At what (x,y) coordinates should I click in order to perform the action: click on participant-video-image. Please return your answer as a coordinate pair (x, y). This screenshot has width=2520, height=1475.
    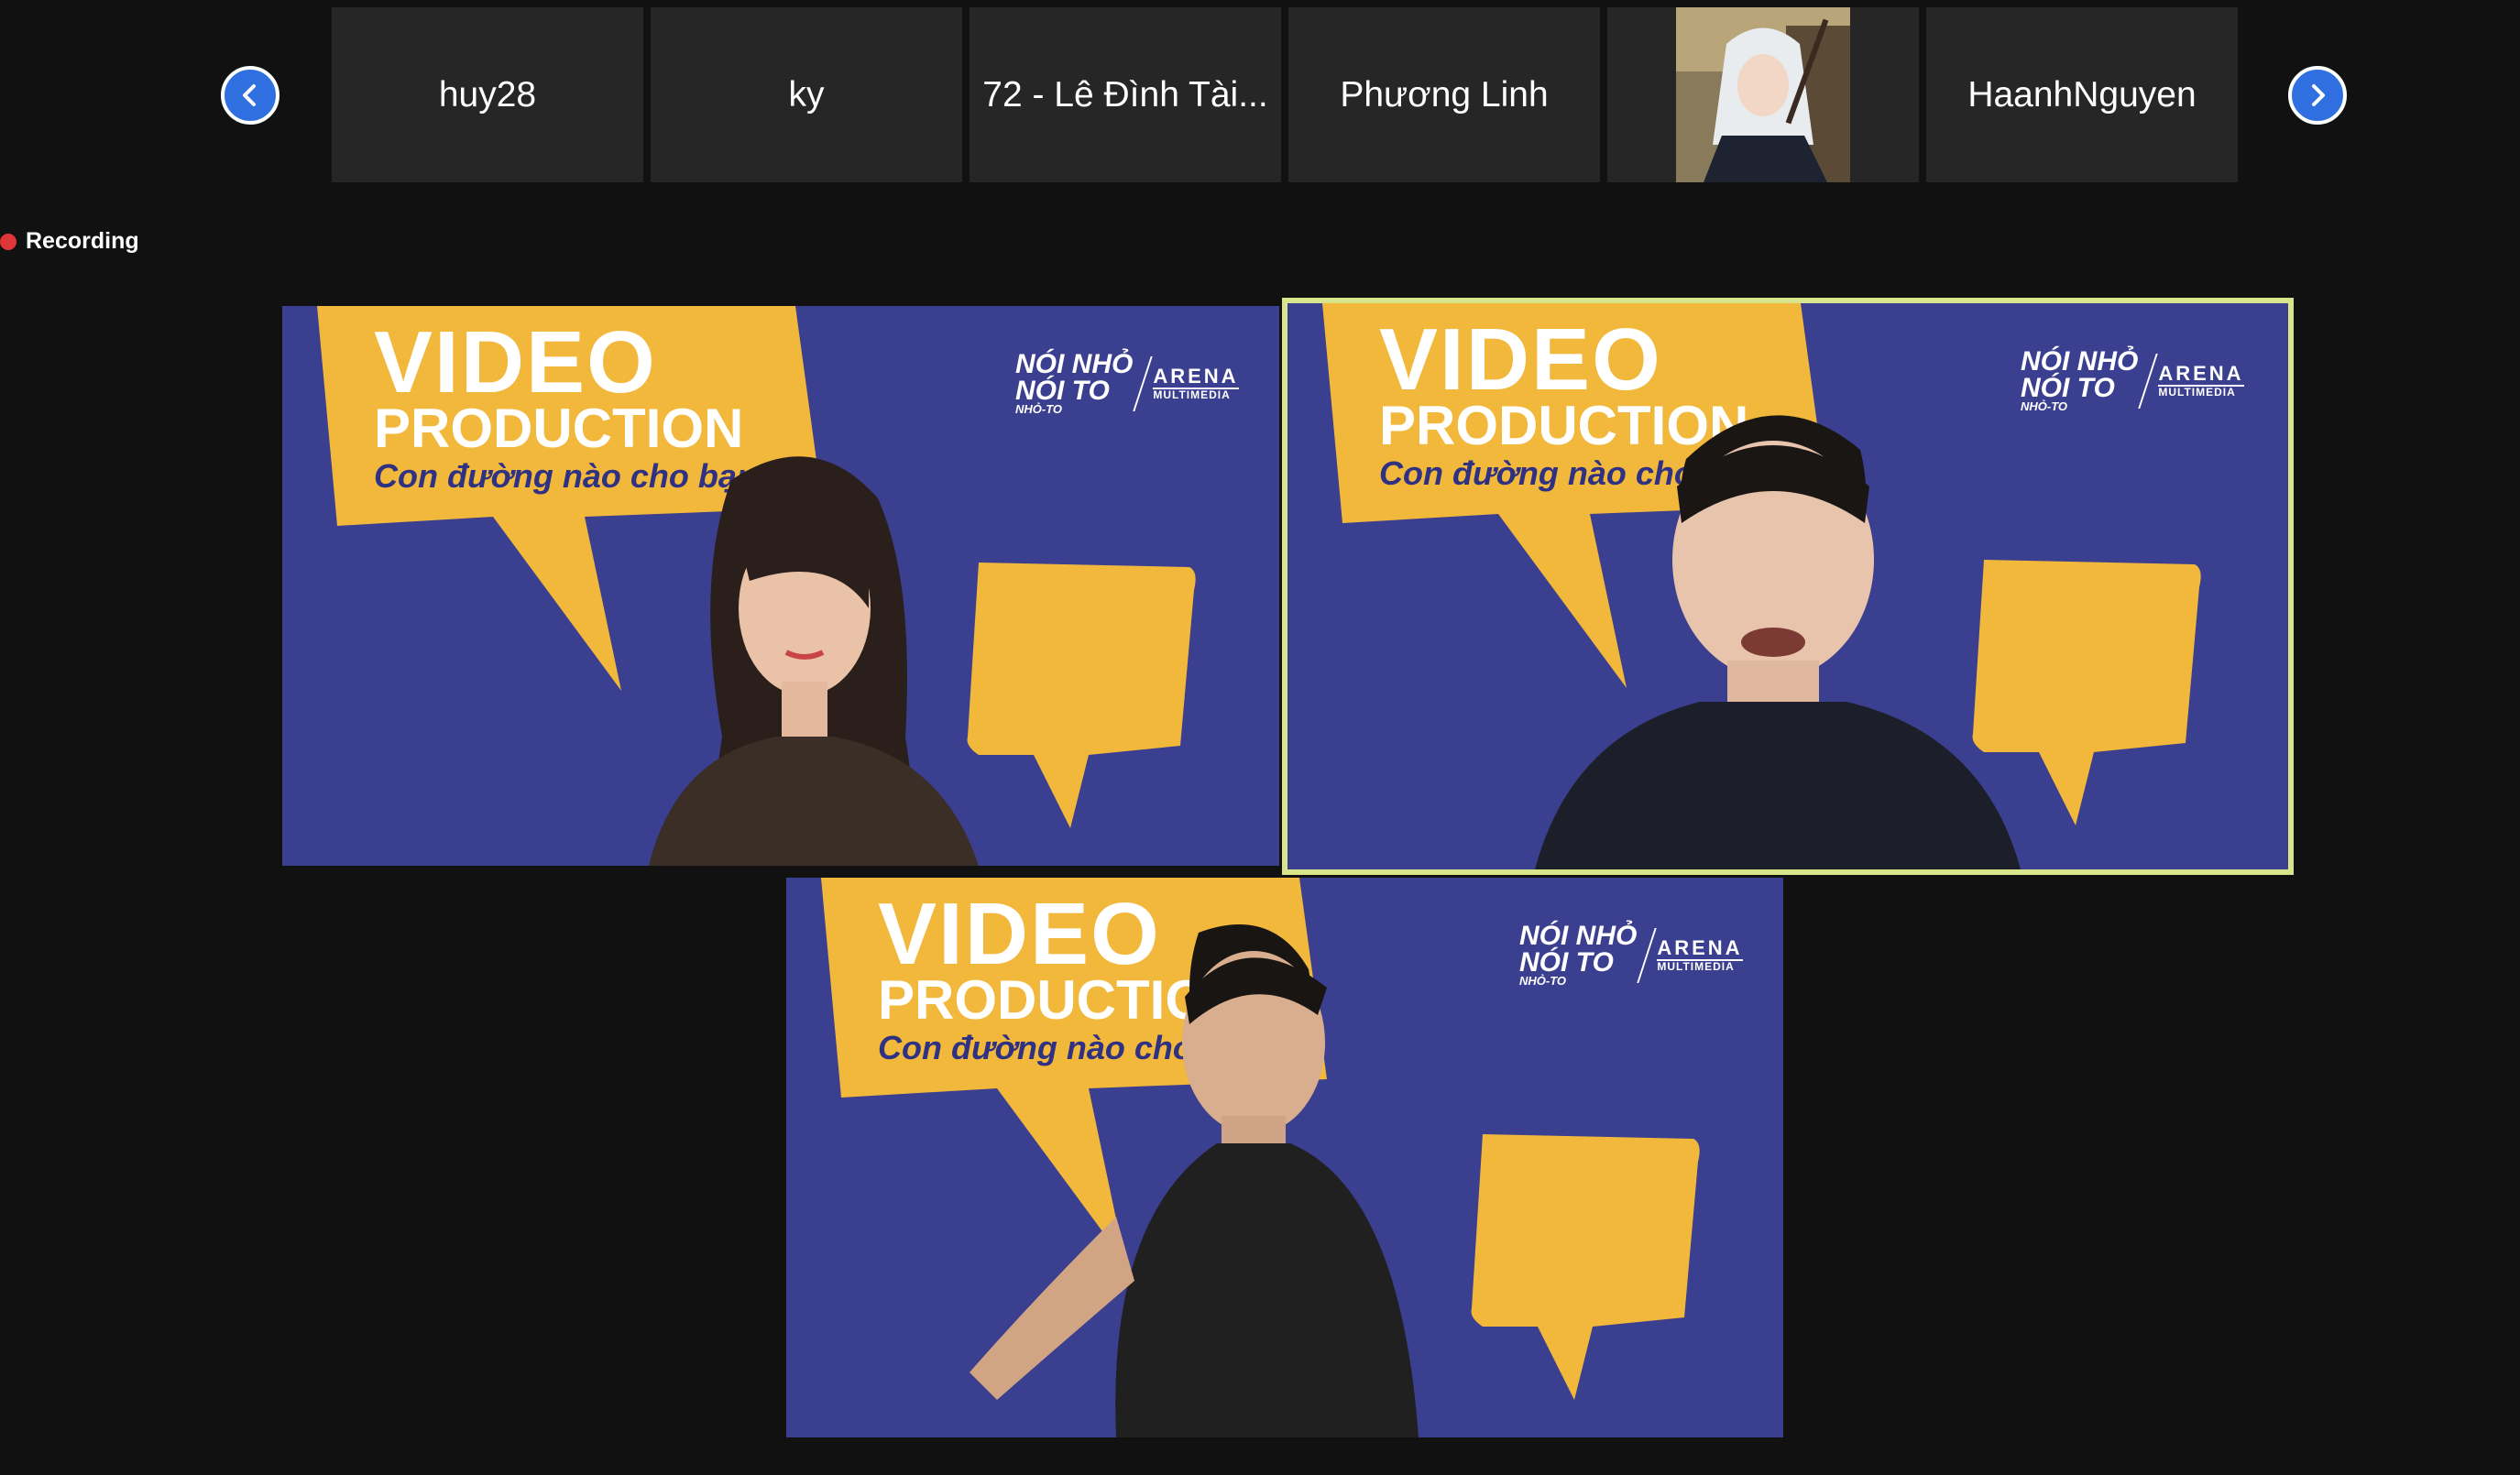
    Looking at the image, I should click on (1763, 94).